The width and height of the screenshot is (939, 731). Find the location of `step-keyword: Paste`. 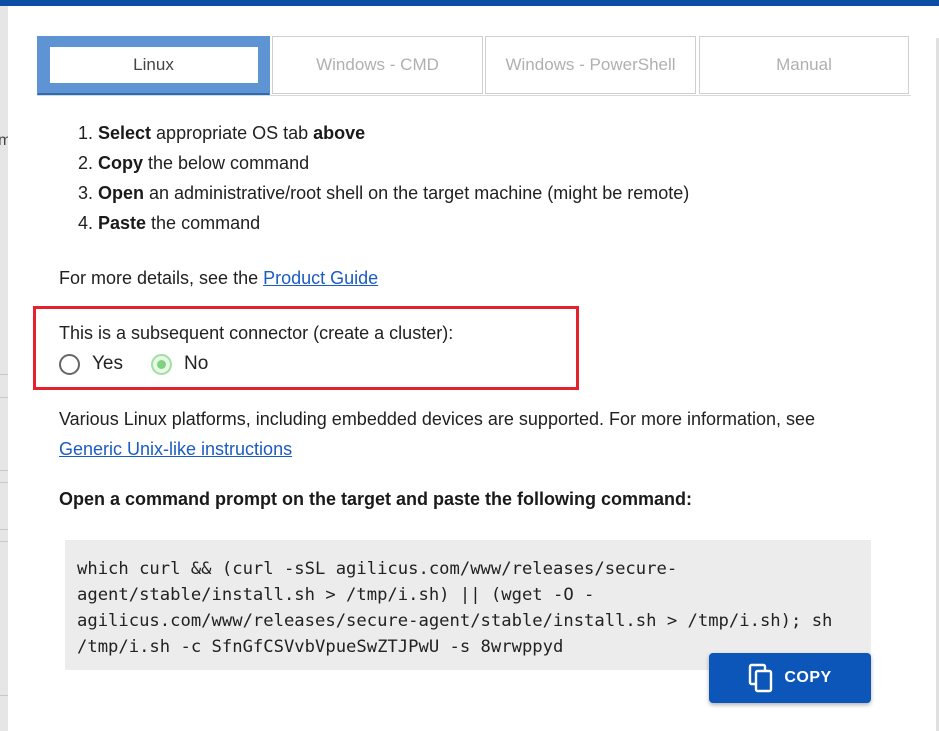

step-keyword: Paste is located at coordinates (122, 223).